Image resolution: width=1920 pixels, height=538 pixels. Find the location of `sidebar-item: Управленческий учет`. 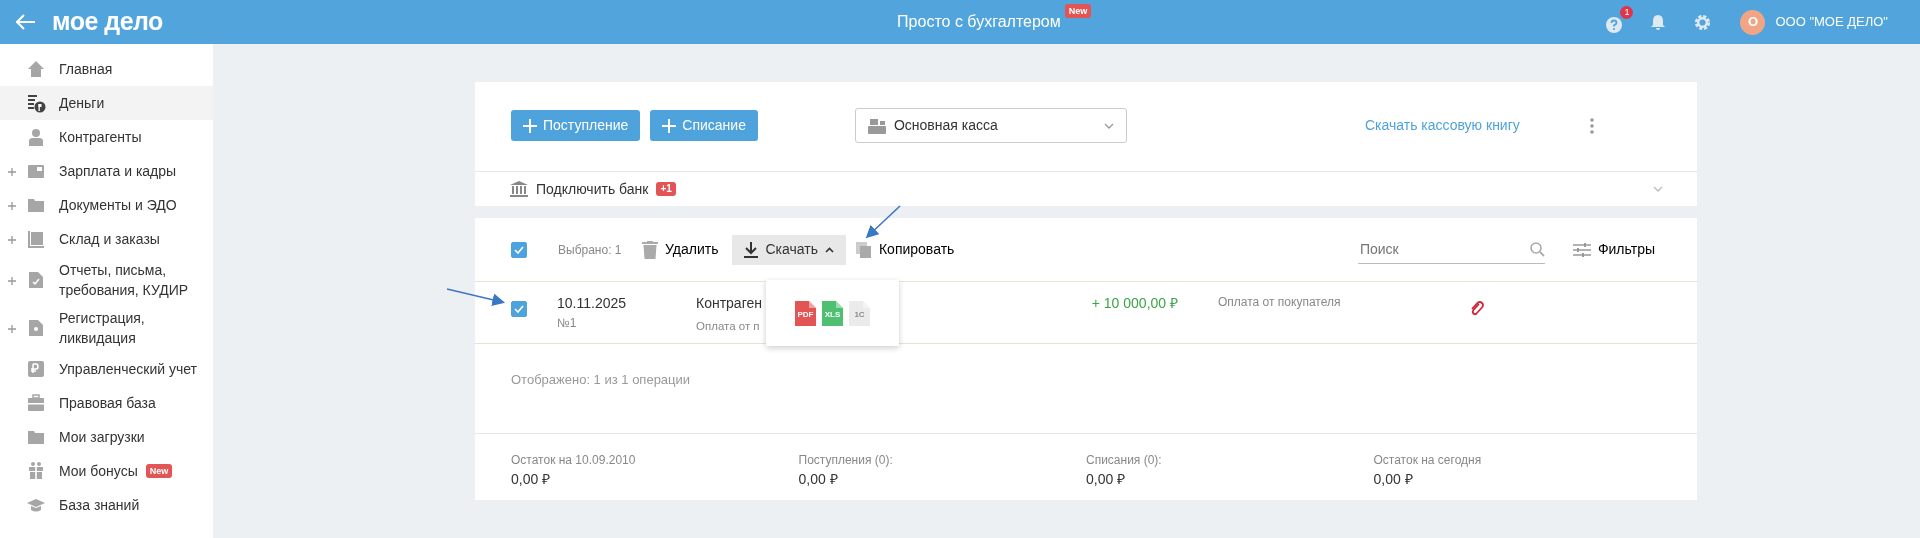

sidebar-item: Управленческий учет is located at coordinates (106, 369).